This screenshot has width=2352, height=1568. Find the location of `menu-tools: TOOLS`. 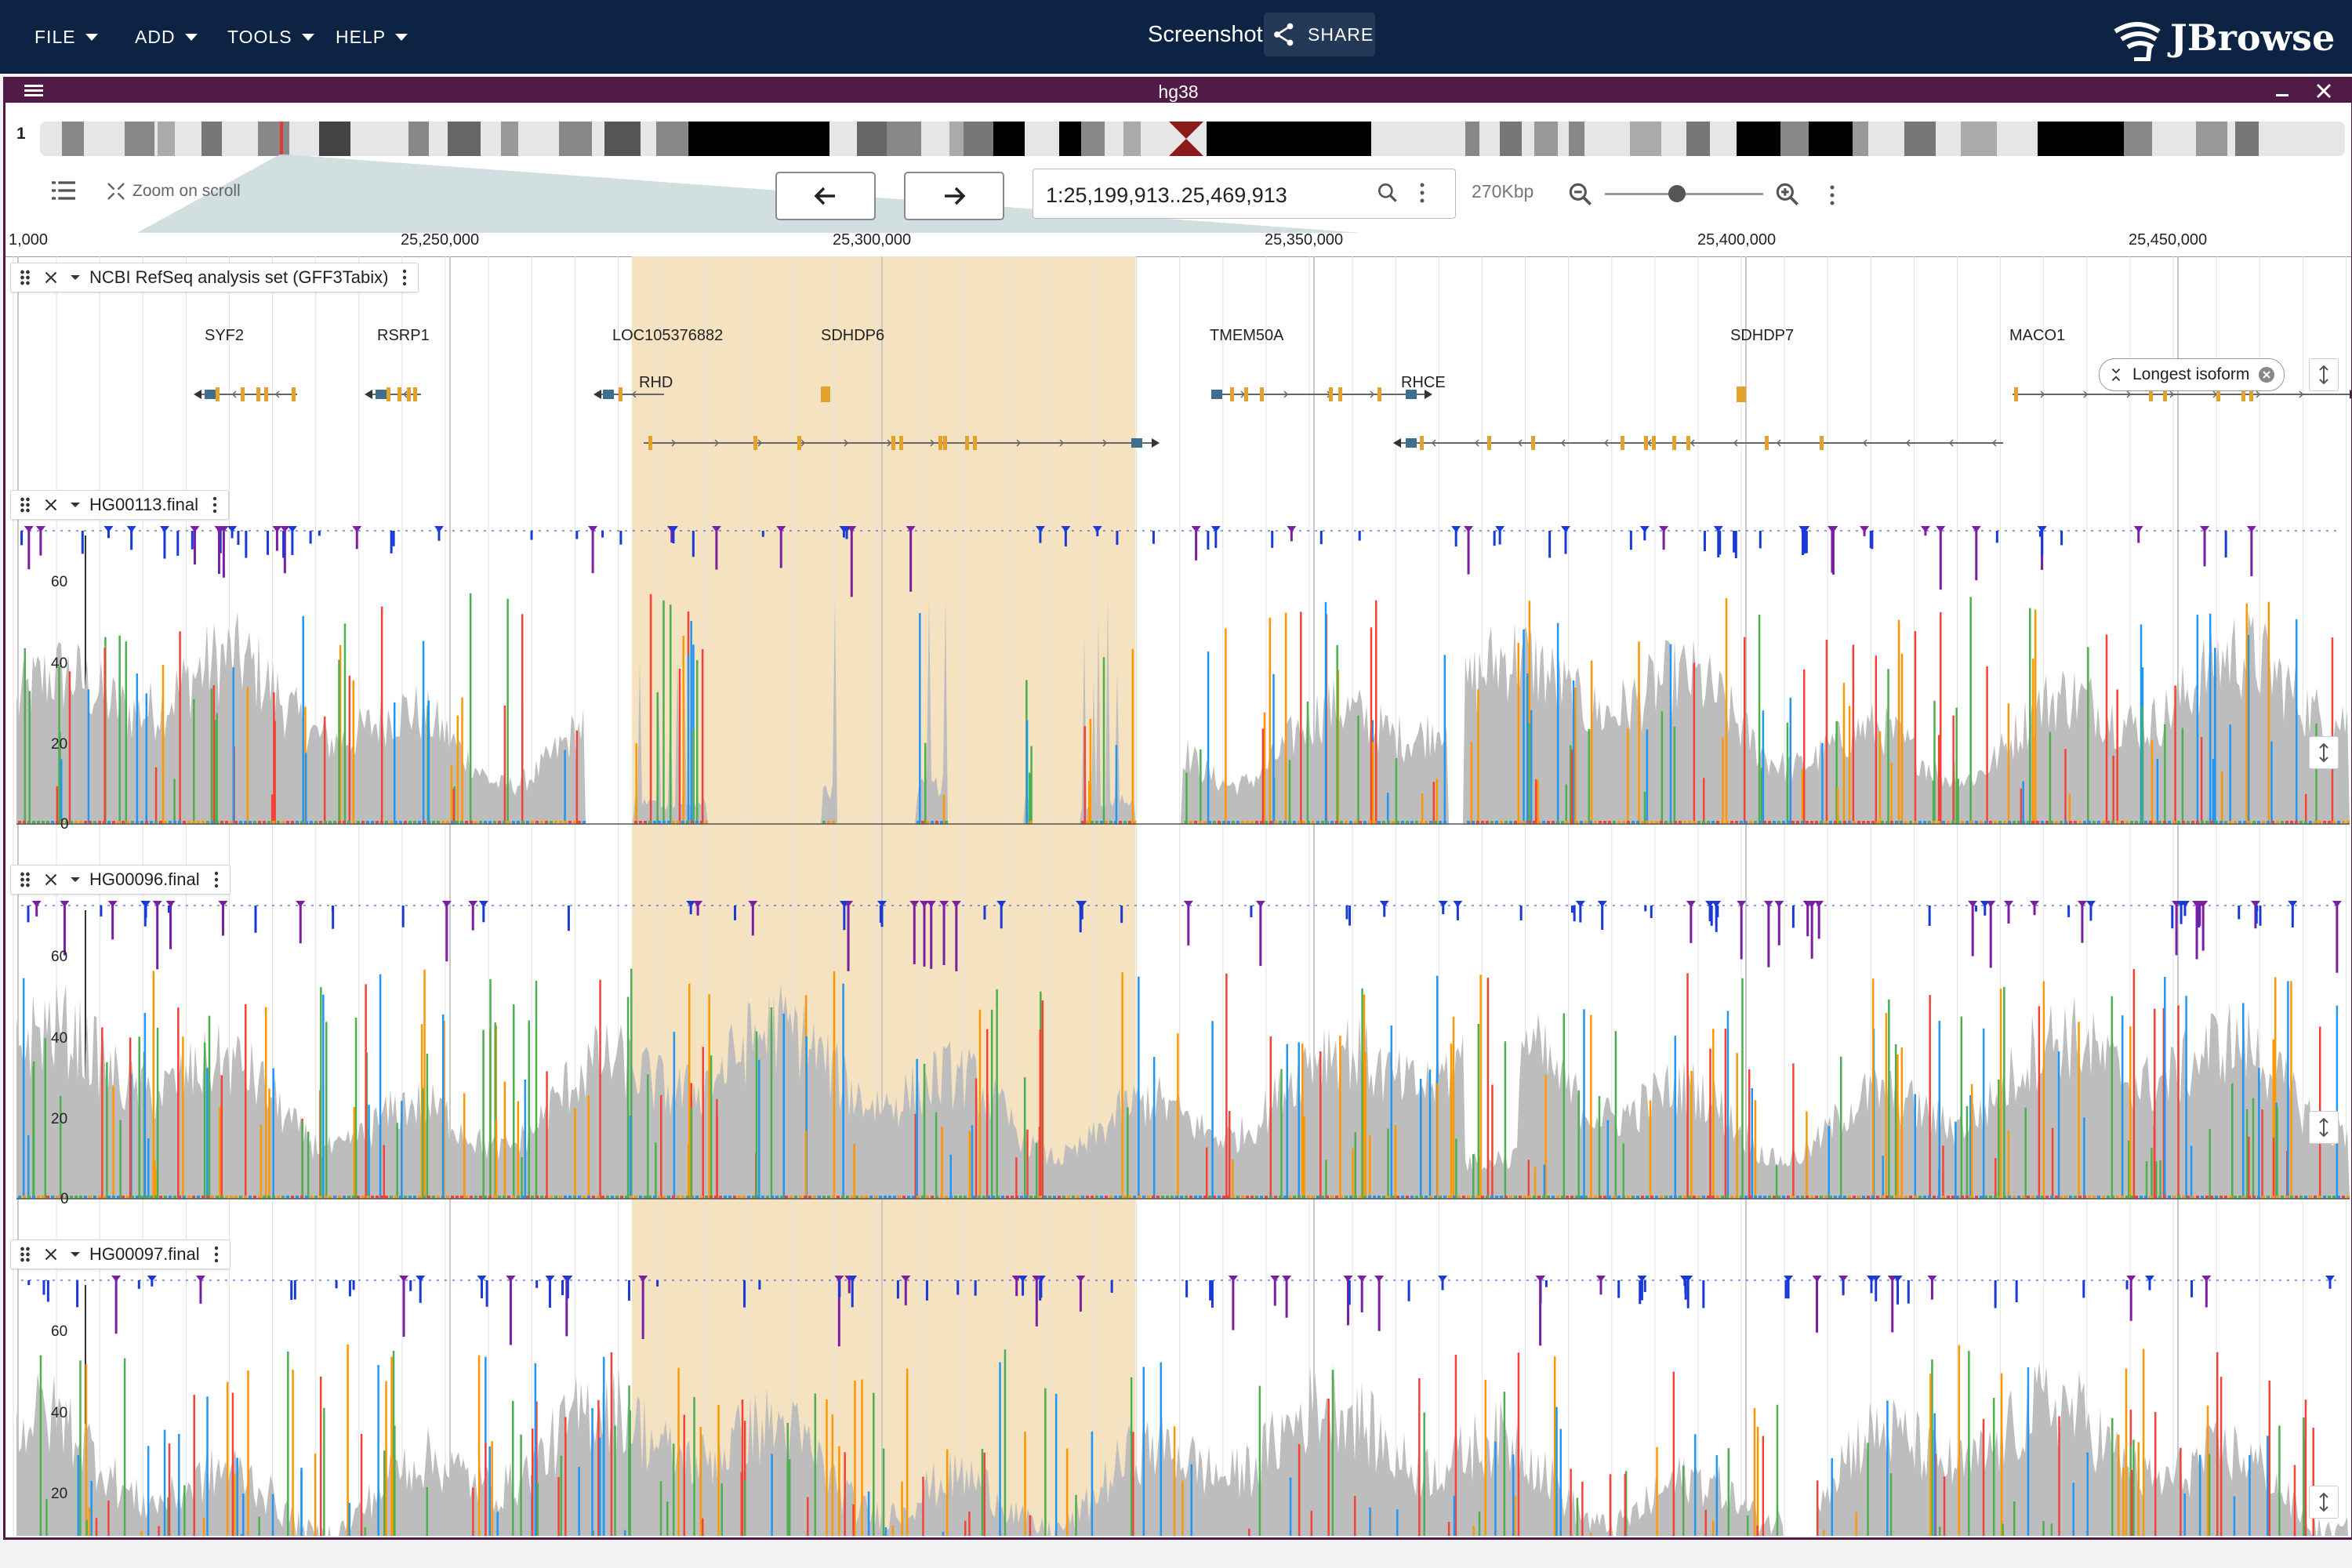

menu-tools: TOOLS is located at coordinates (270, 37).